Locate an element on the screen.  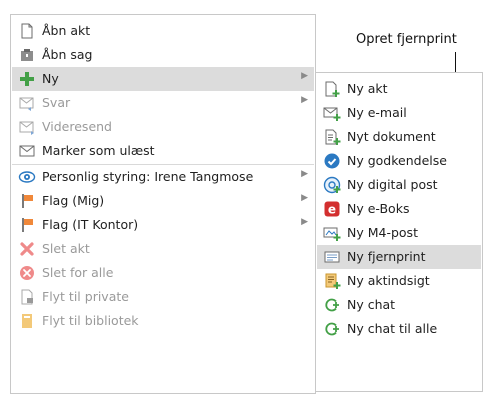
delete-x-icon is located at coordinates (27, 249).